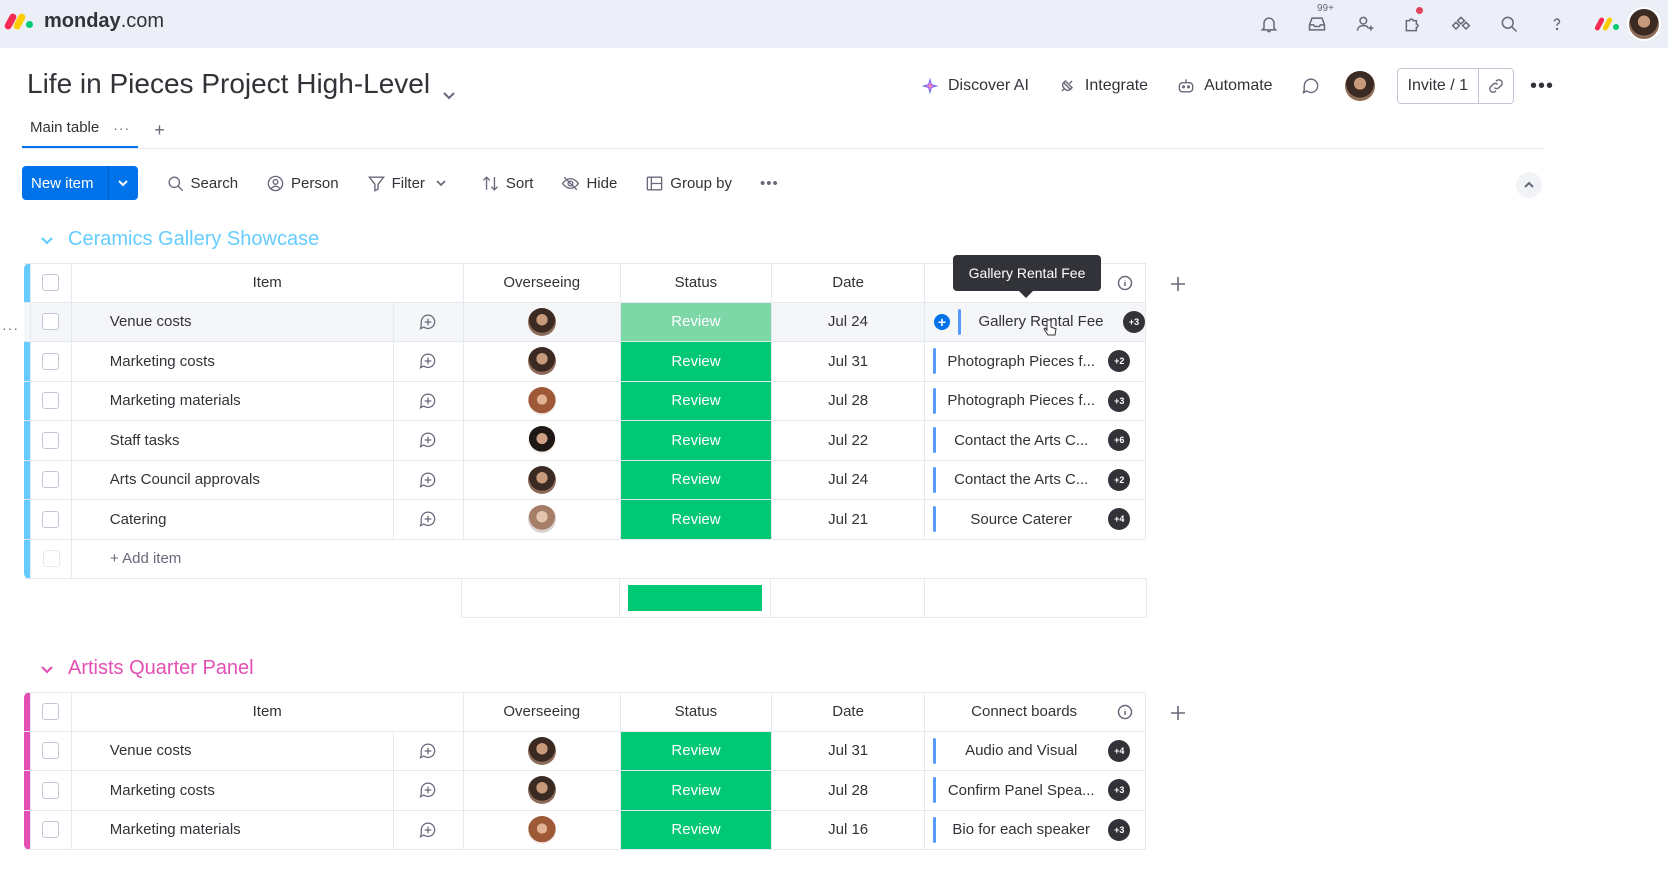 The width and height of the screenshot is (1668, 896). What do you see at coordinates (1102, 86) in the screenshot?
I see `integrate-button: Integrate` at bounding box center [1102, 86].